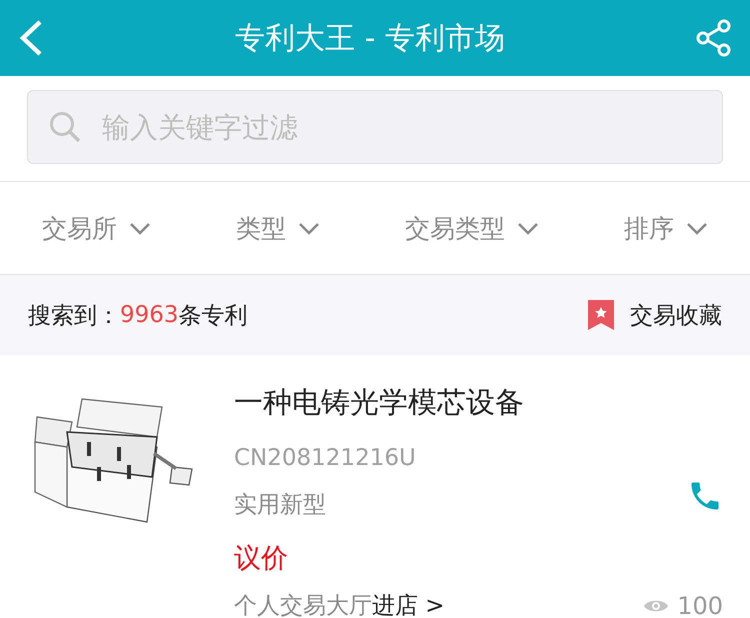 This screenshot has height=618, width=750. What do you see at coordinates (261, 559) in the screenshot?
I see `price-label: 议价` at bounding box center [261, 559].